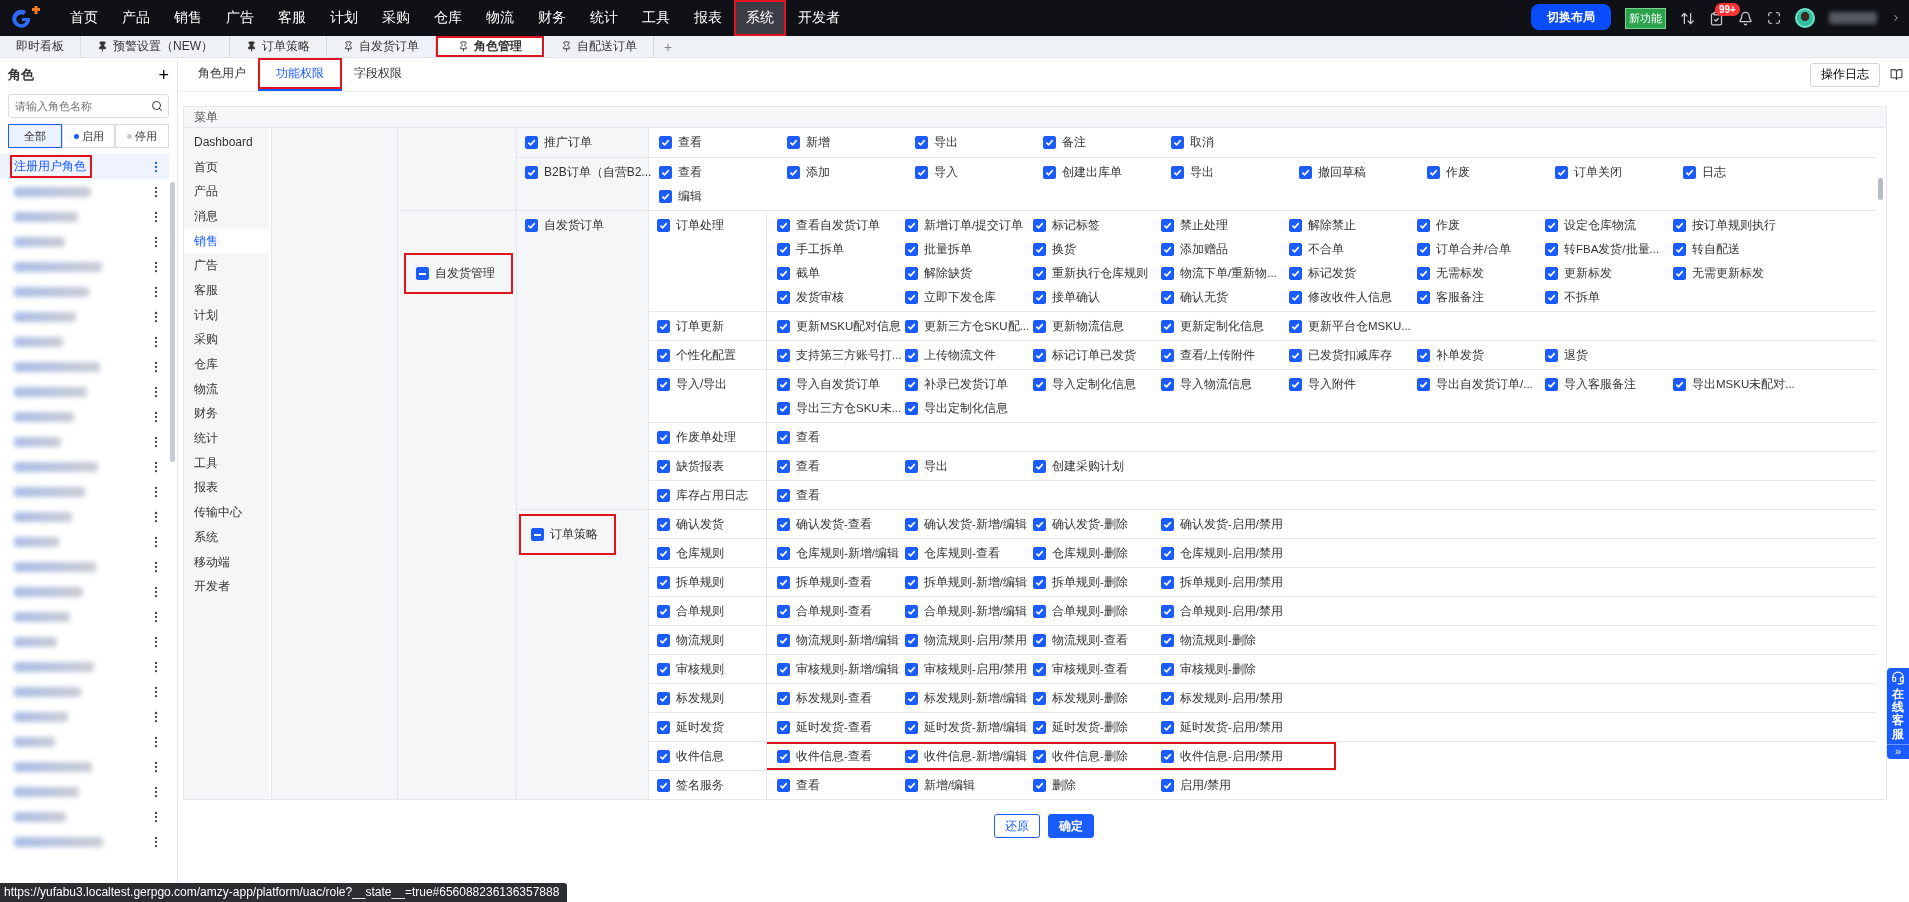 The width and height of the screenshot is (1909, 902). Describe the element at coordinates (1070, 826) in the screenshot. I see `confirm-button: 确定` at that location.